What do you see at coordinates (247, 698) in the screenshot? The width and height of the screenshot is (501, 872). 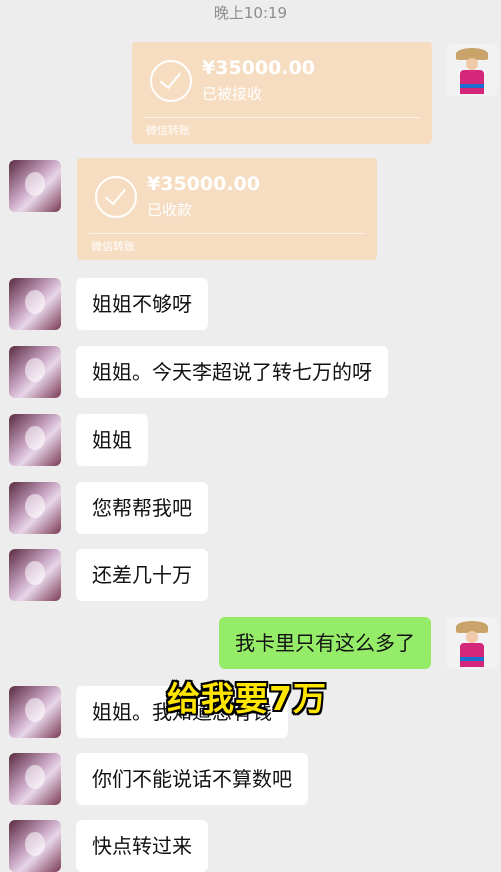 I see `overlay-caption: 给我要7万` at bounding box center [247, 698].